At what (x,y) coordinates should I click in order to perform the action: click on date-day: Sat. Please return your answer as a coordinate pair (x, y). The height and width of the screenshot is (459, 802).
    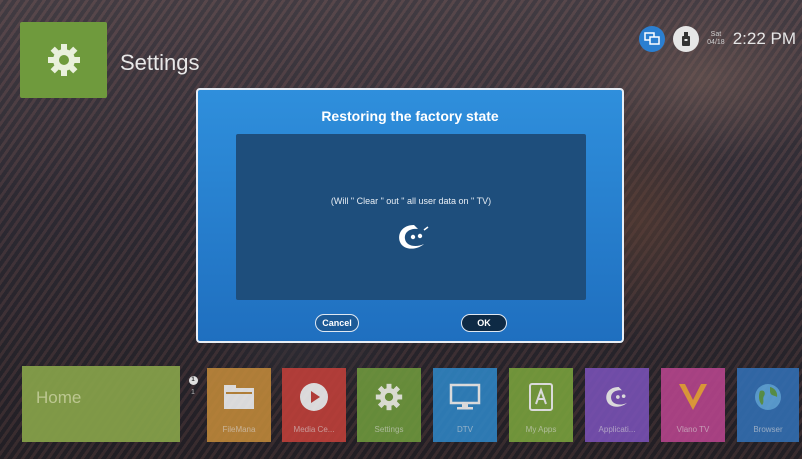
    Looking at the image, I should click on (716, 34).